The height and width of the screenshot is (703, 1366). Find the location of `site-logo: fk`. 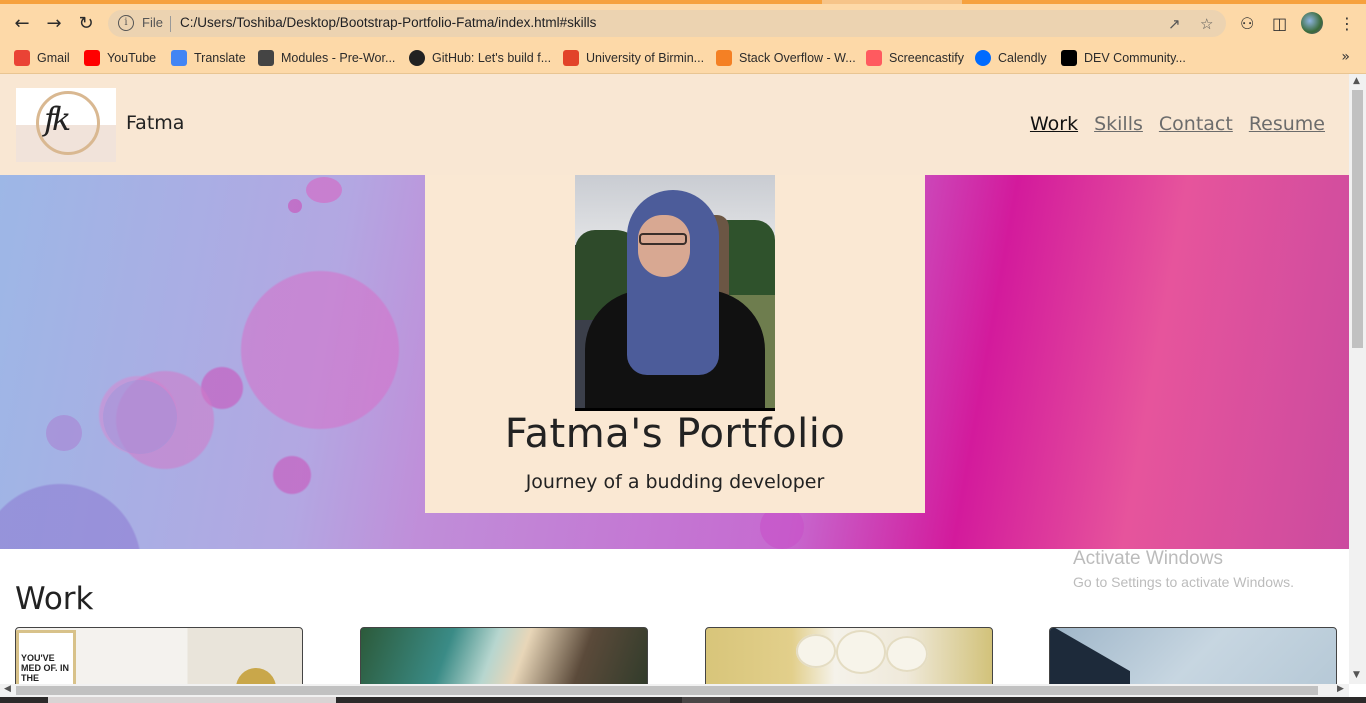

site-logo: fk is located at coordinates (66, 125).